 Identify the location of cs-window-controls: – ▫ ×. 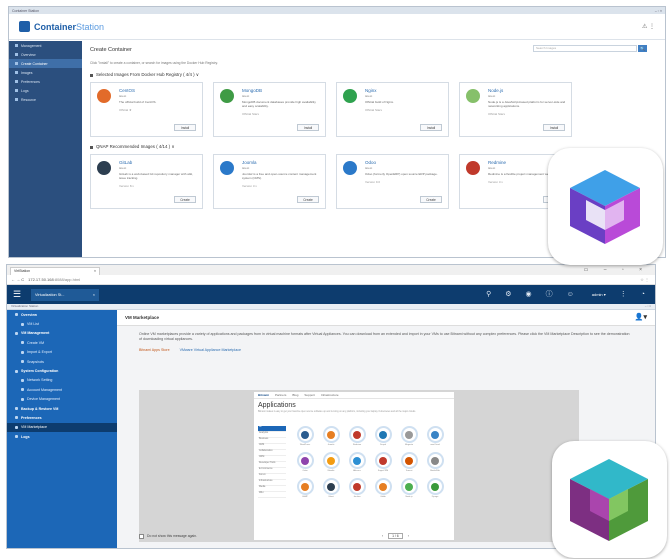
(658, 11).